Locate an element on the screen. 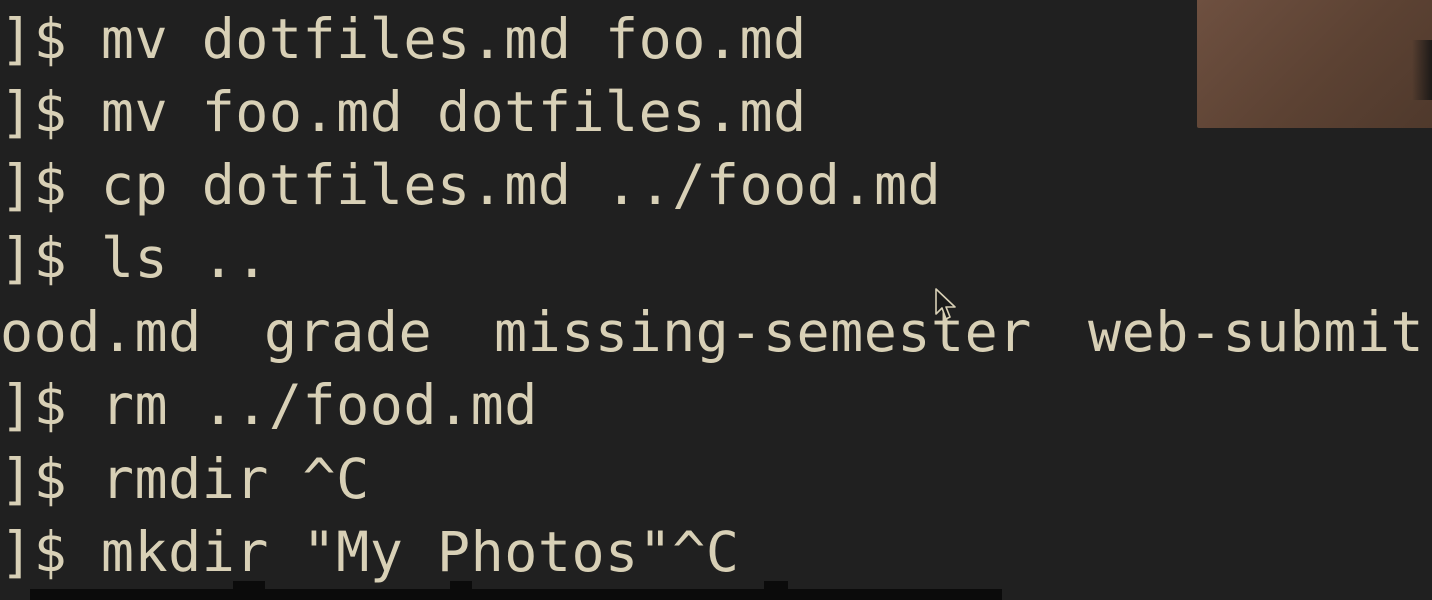 The width and height of the screenshot is (1432, 600). command-text: ls .. is located at coordinates (184, 258).